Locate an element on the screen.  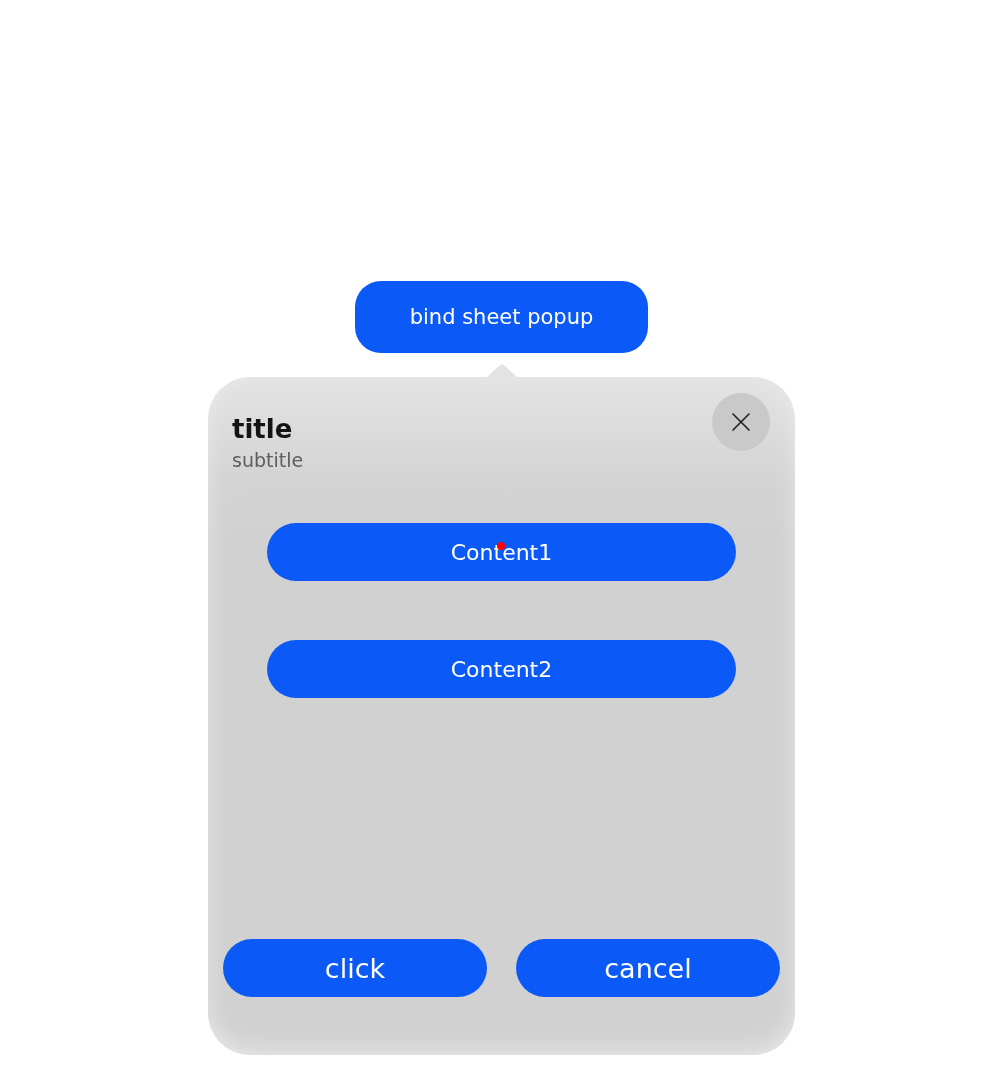
content-button: Content2 is located at coordinates (501, 669).